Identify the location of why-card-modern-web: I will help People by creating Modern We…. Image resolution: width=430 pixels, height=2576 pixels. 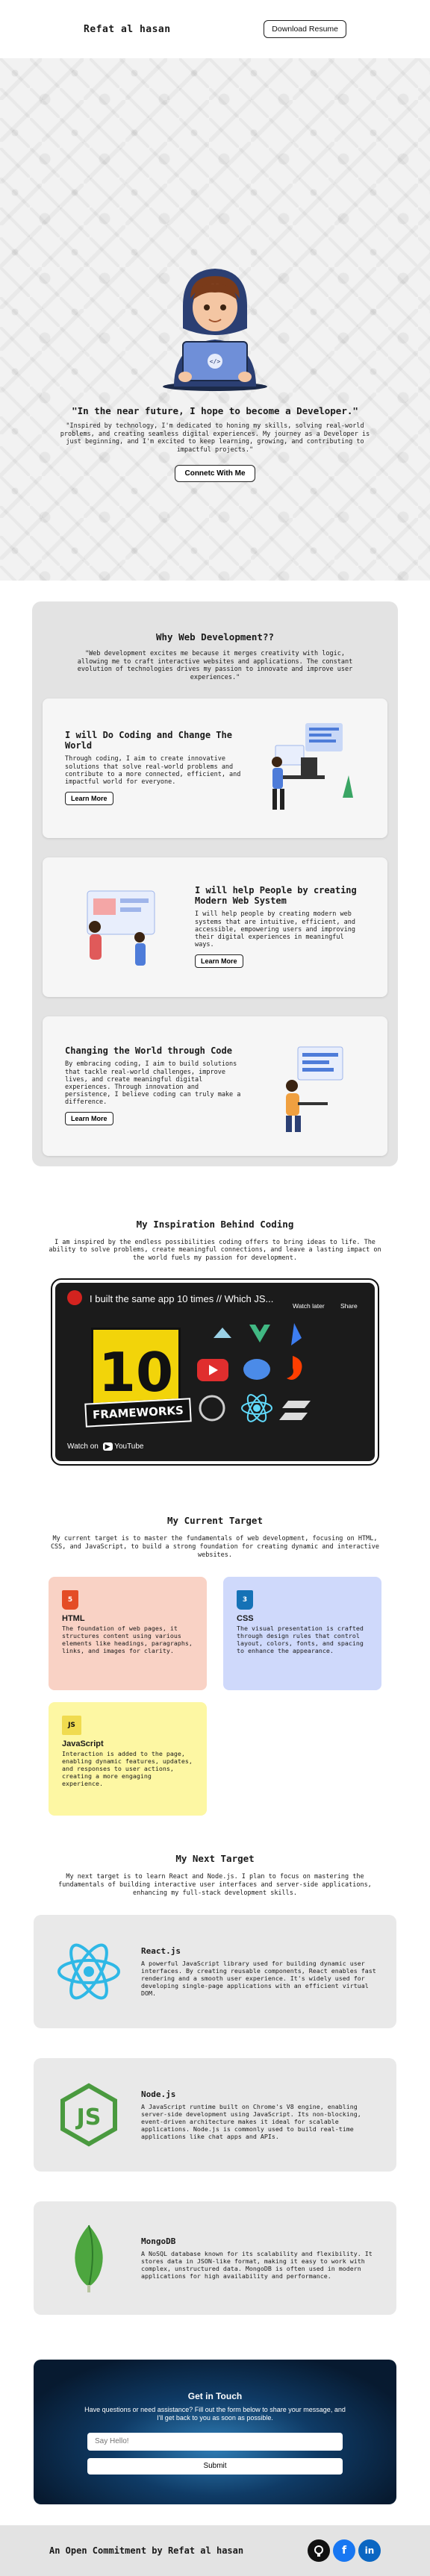
(215, 927).